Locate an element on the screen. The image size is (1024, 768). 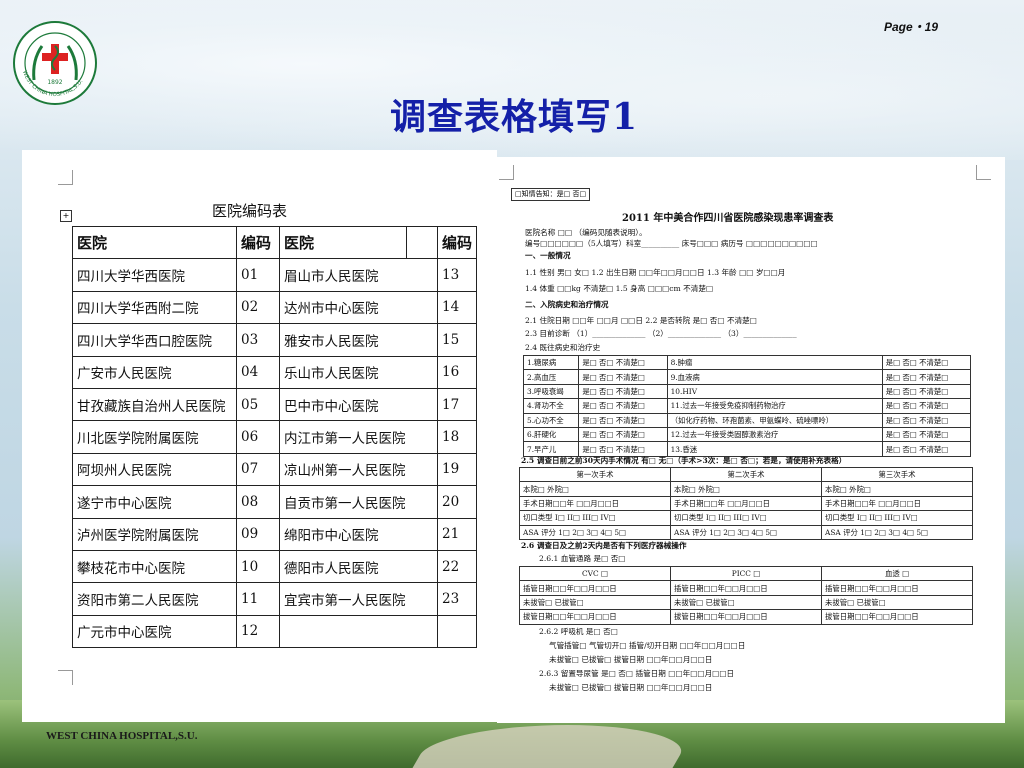
col-header: 编码 is located at coordinates (258, 242).